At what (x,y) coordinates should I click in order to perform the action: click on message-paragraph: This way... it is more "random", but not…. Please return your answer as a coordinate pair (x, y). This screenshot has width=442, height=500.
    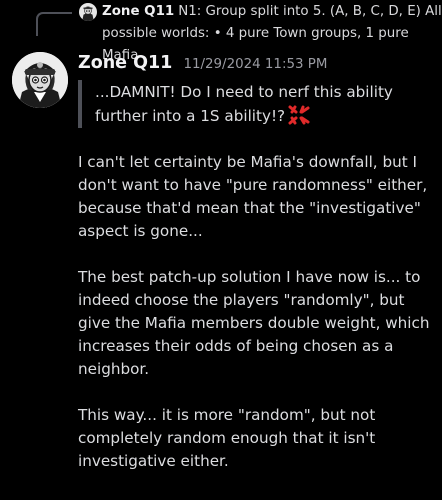
    Looking at the image, I should click on (227, 438).